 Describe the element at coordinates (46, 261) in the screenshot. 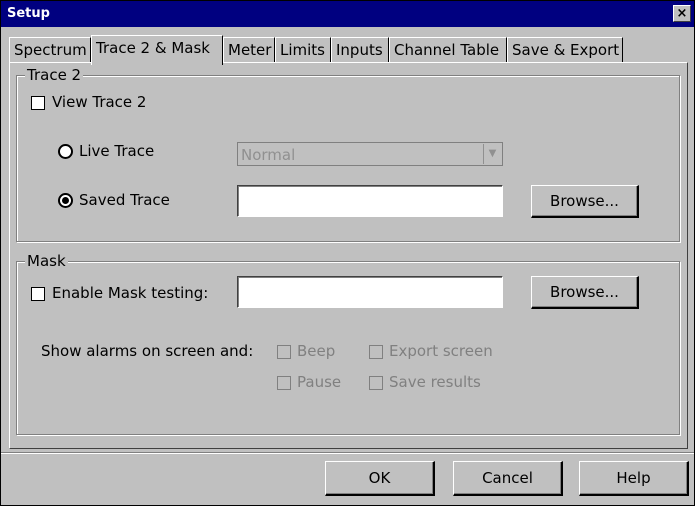

I see `mask-group-label: Mask` at that location.